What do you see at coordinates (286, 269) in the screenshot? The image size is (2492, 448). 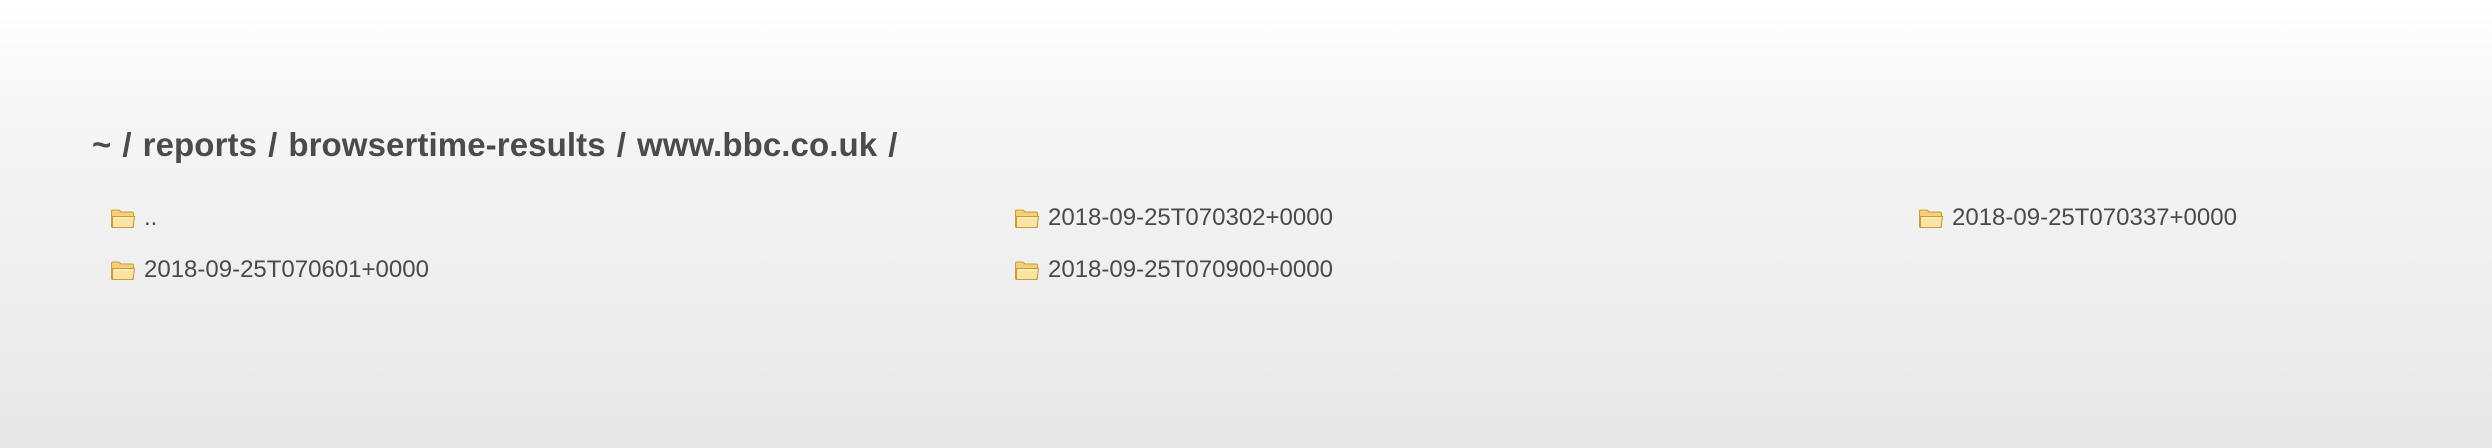 I see `entry-name: 2018-09-25T070601+0000` at bounding box center [286, 269].